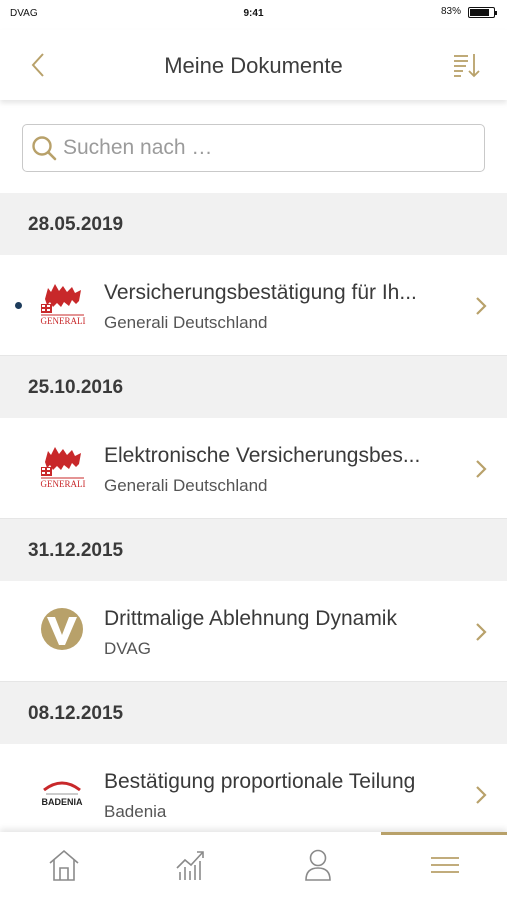  I want to click on date-label: 28.05.2019, so click(76, 224).